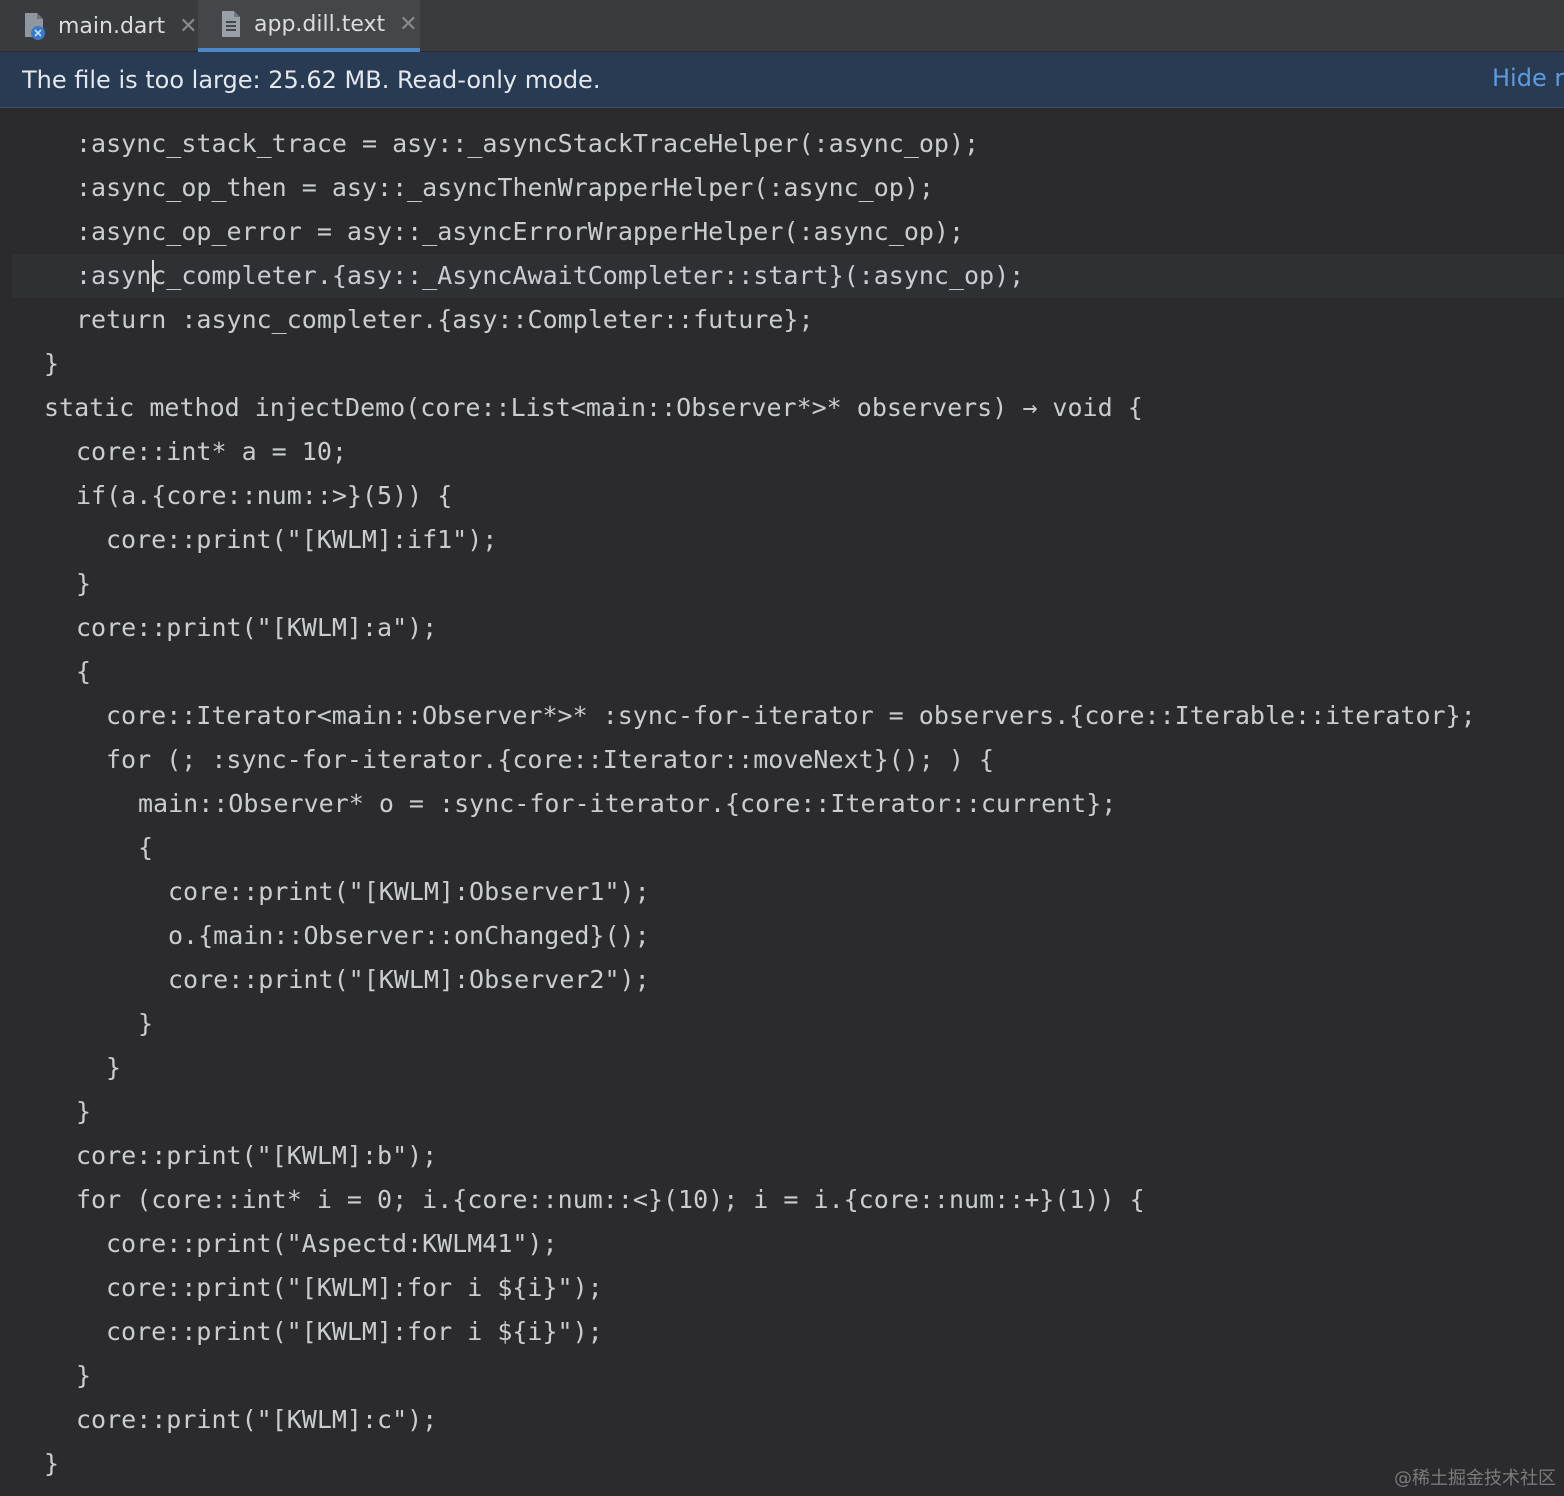  Describe the element at coordinates (782, 540) in the screenshot. I see `code-line: core::print("[KWLM]:if1");` at that location.